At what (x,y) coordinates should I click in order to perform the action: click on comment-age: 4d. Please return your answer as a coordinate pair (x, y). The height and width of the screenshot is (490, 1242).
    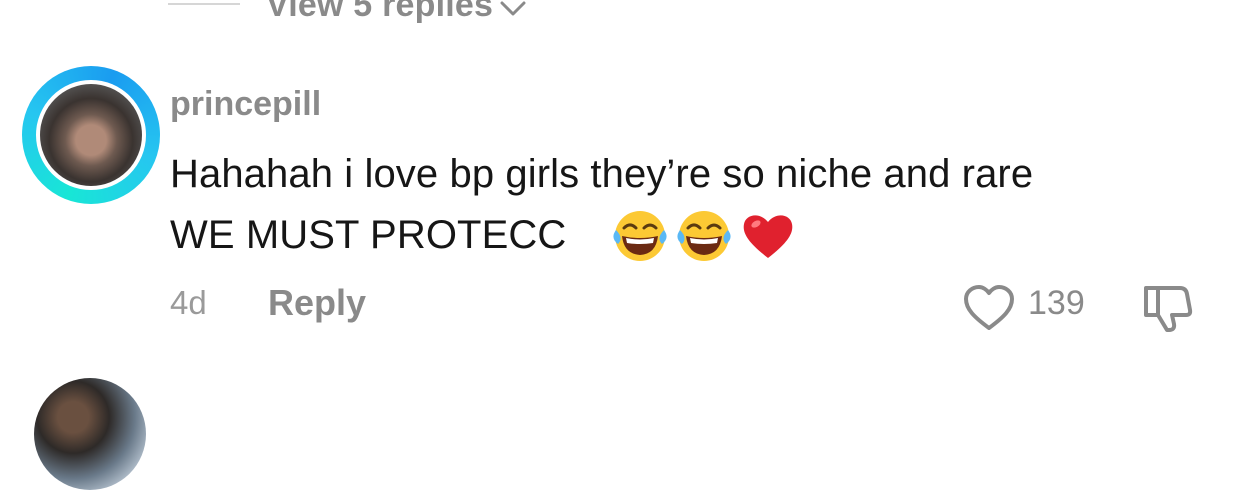
    Looking at the image, I should click on (188, 302).